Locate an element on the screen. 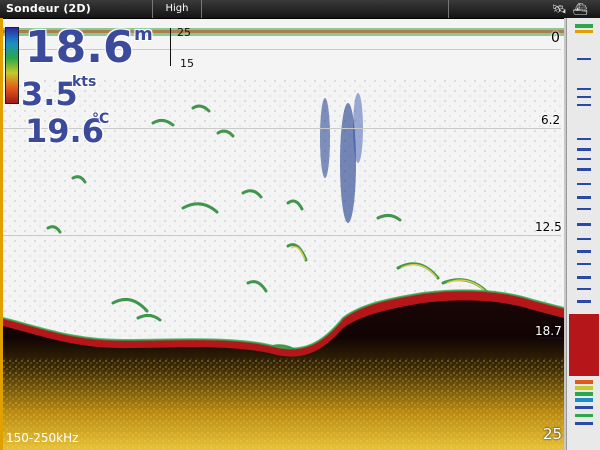 The width and height of the screenshot is (600, 450). zoom-window-indicator is located at coordinates (170, 47).